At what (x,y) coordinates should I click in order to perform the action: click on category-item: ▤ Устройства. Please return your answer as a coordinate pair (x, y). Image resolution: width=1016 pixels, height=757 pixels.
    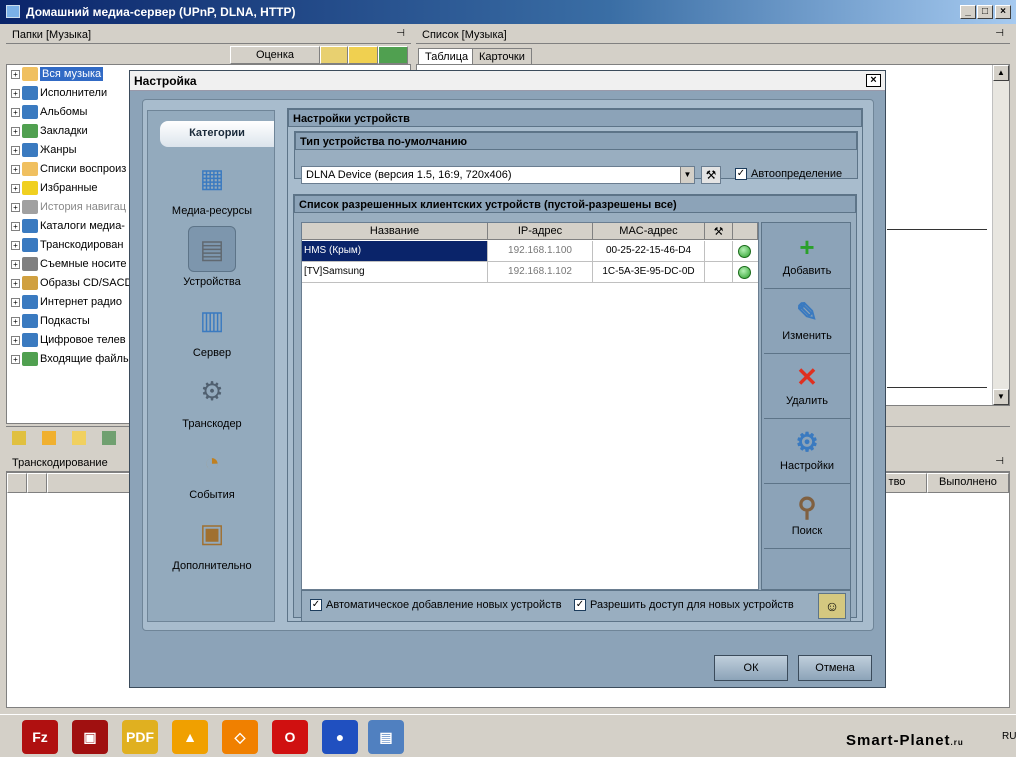
    Looking at the image, I should click on (212, 261).